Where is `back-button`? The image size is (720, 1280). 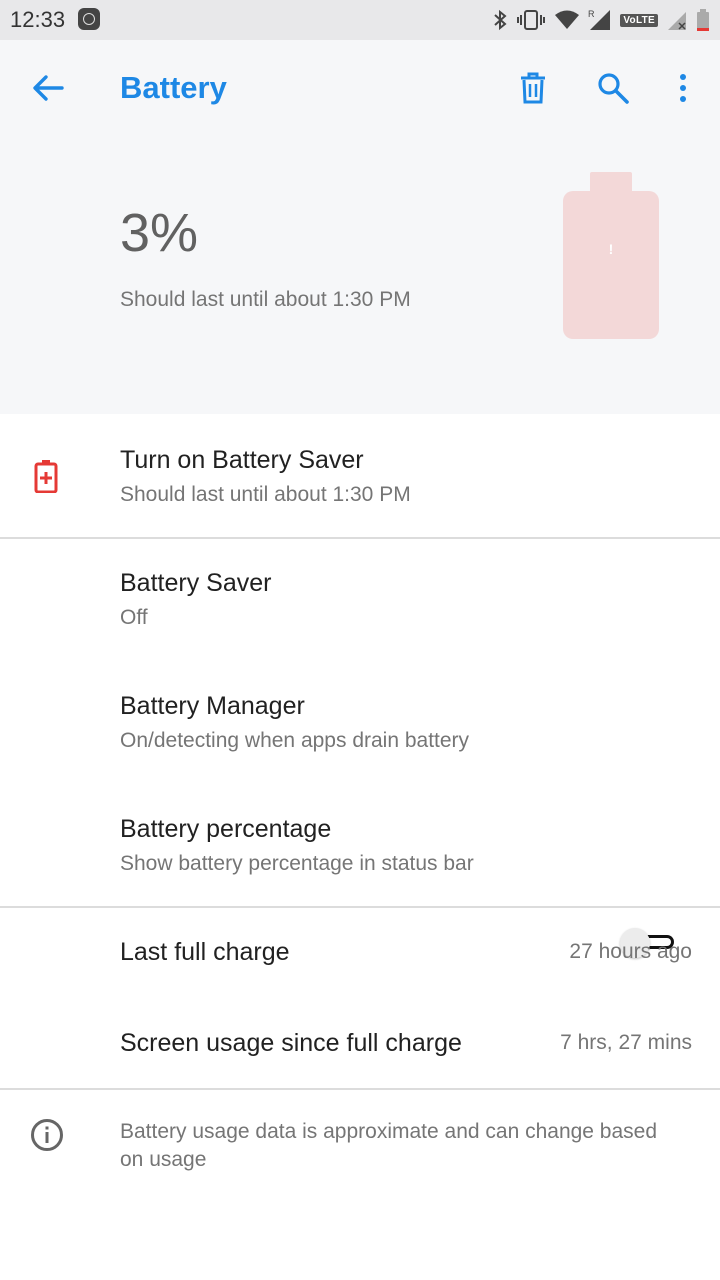
back-button is located at coordinates (48, 88).